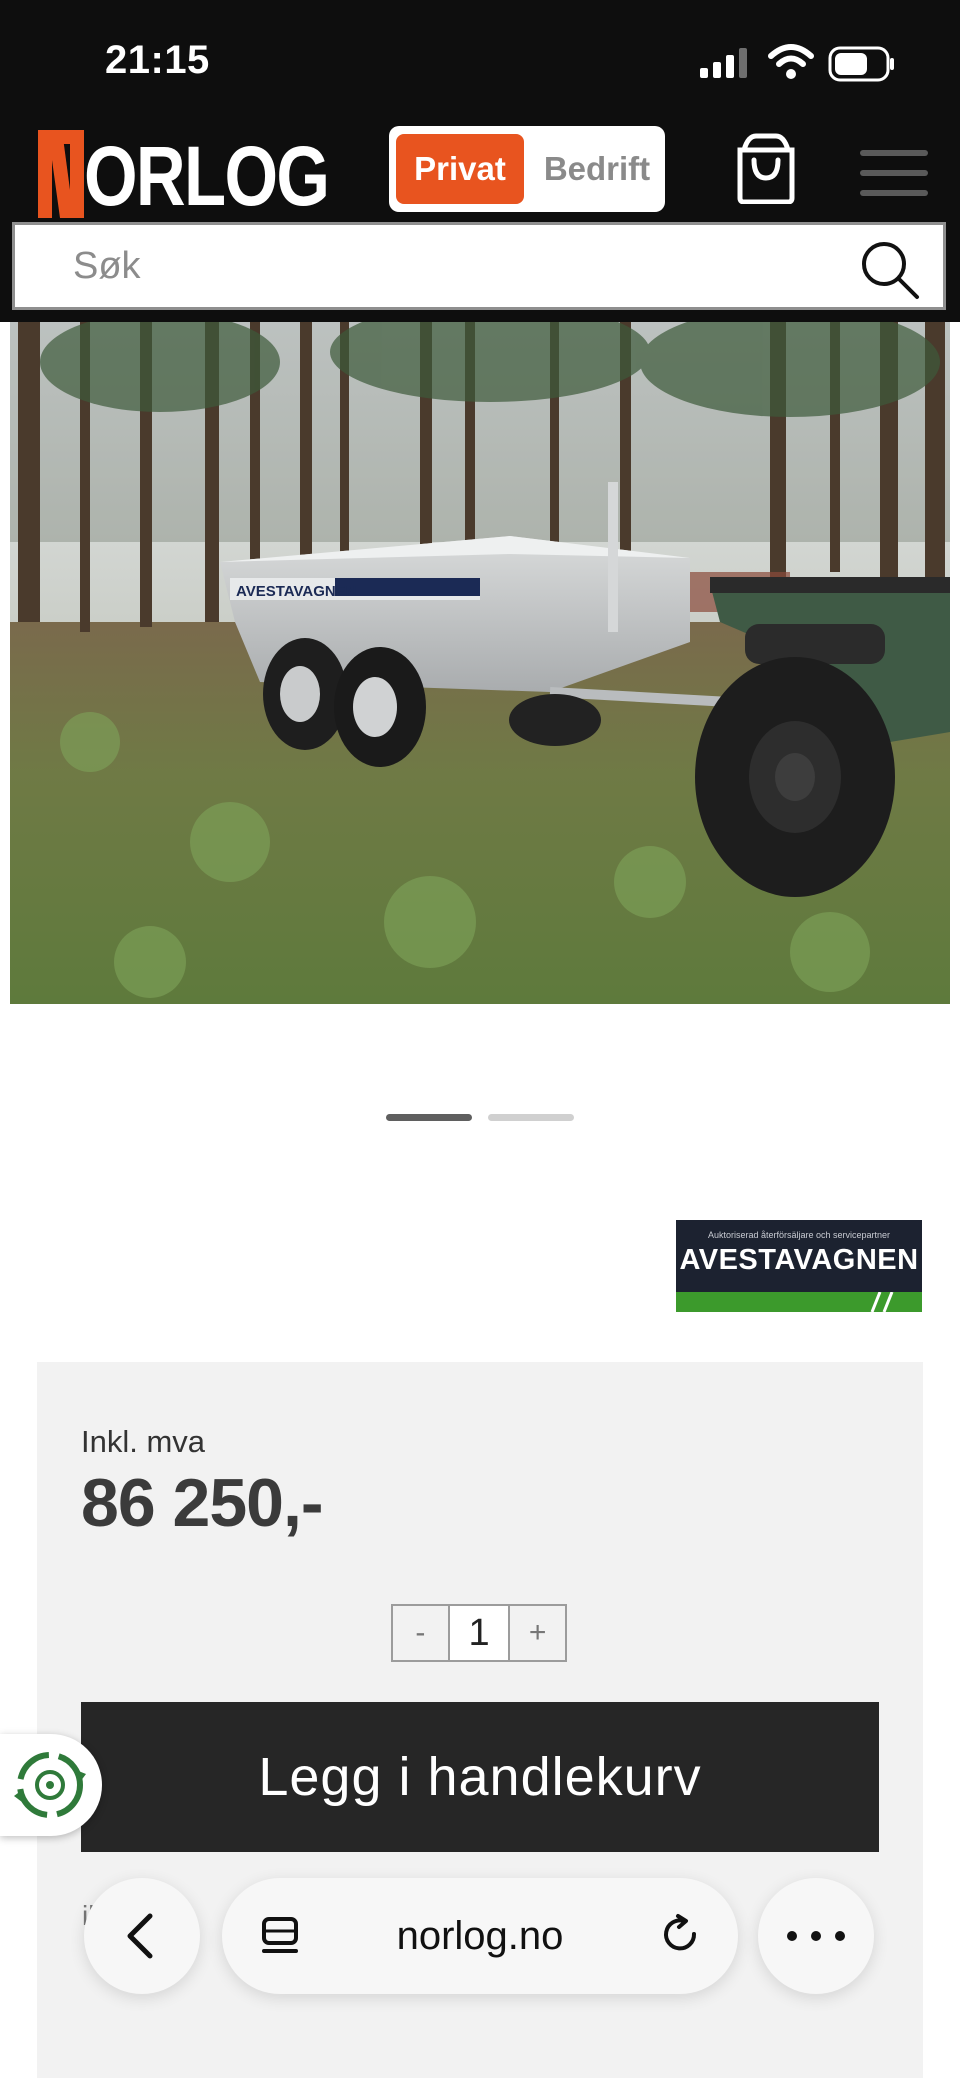 The width and height of the screenshot is (960, 2078). What do you see at coordinates (723, 63) in the screenshot?
I see `cellular-signal-icon` at bounding box center [723, 63].